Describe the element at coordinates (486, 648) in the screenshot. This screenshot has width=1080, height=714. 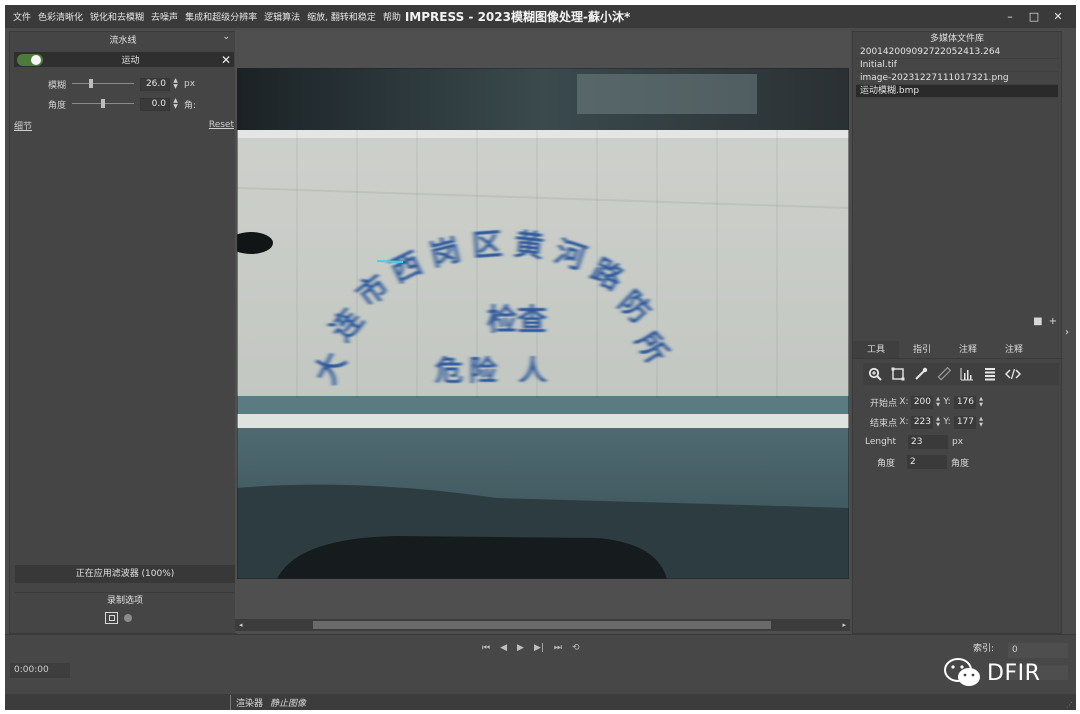
I see `skip-start-icon: ⏮` at that location.